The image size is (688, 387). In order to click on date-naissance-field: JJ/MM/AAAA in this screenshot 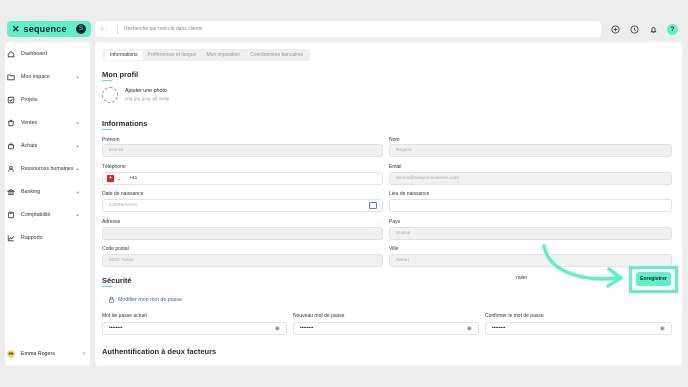, I will do `click(242, 205)`.